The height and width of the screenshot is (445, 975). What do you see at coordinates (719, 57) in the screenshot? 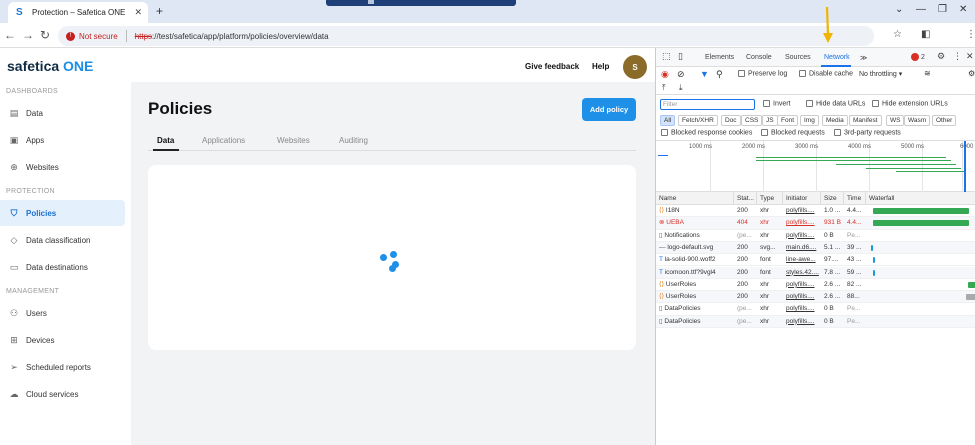
I see `tab-elements: Elements` at bounding box center [719, 57].